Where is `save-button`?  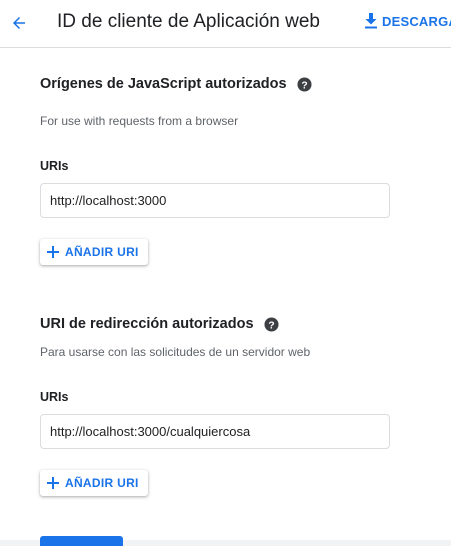 save-button is located at coordinates (81, 541).